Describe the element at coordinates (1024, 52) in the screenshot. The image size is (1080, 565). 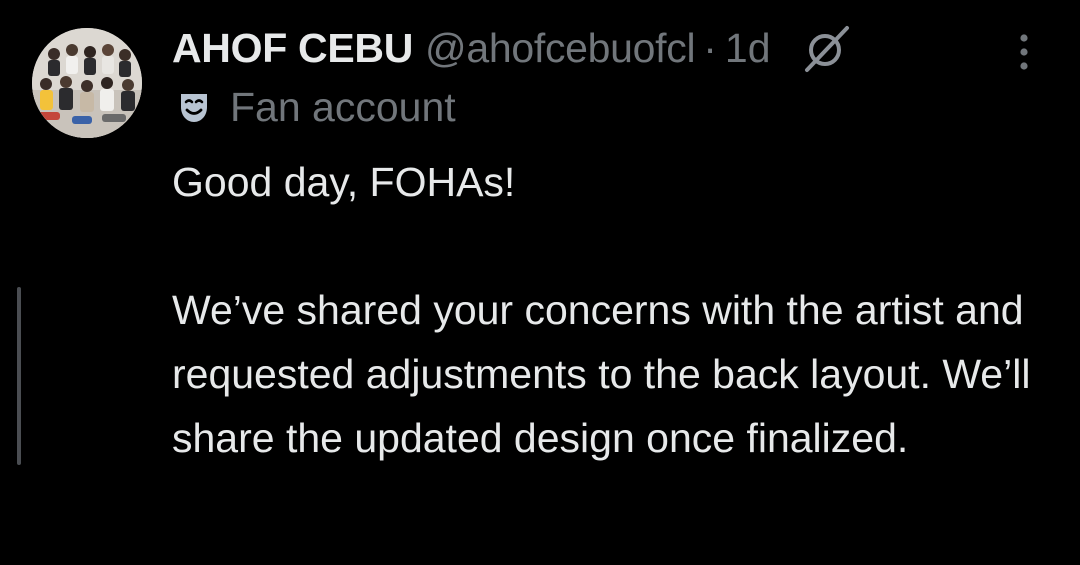
I see `more-vertical-icon` at that location.